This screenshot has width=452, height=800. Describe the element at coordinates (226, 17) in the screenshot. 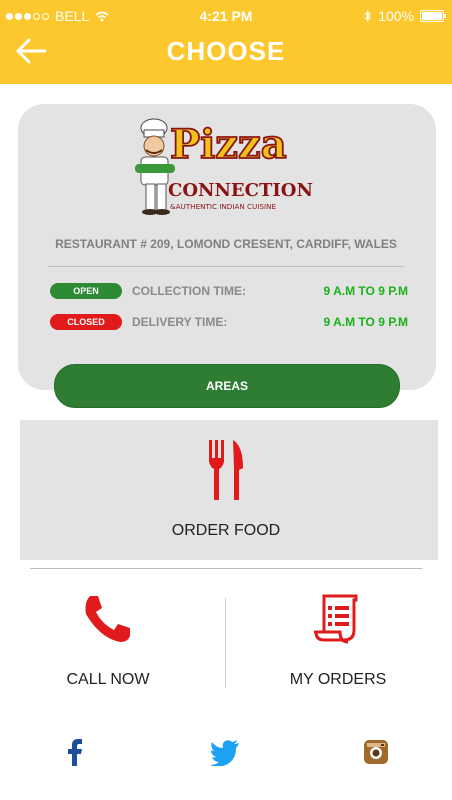

I see `status-bar: BELL 4:21 PM 100%` at that location.